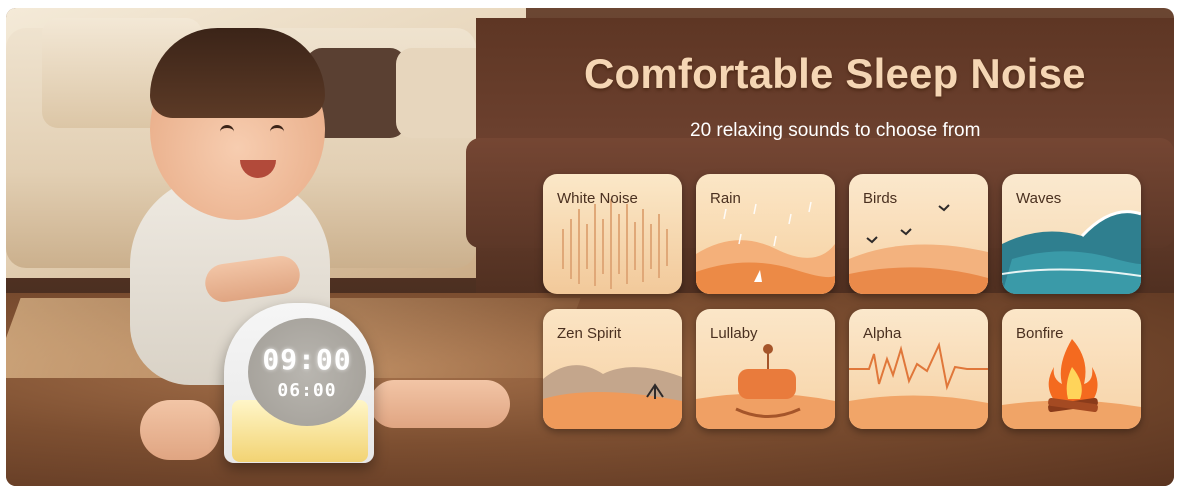  I want to click on sound-tile-alpha: Alpha, so click(918, 369).